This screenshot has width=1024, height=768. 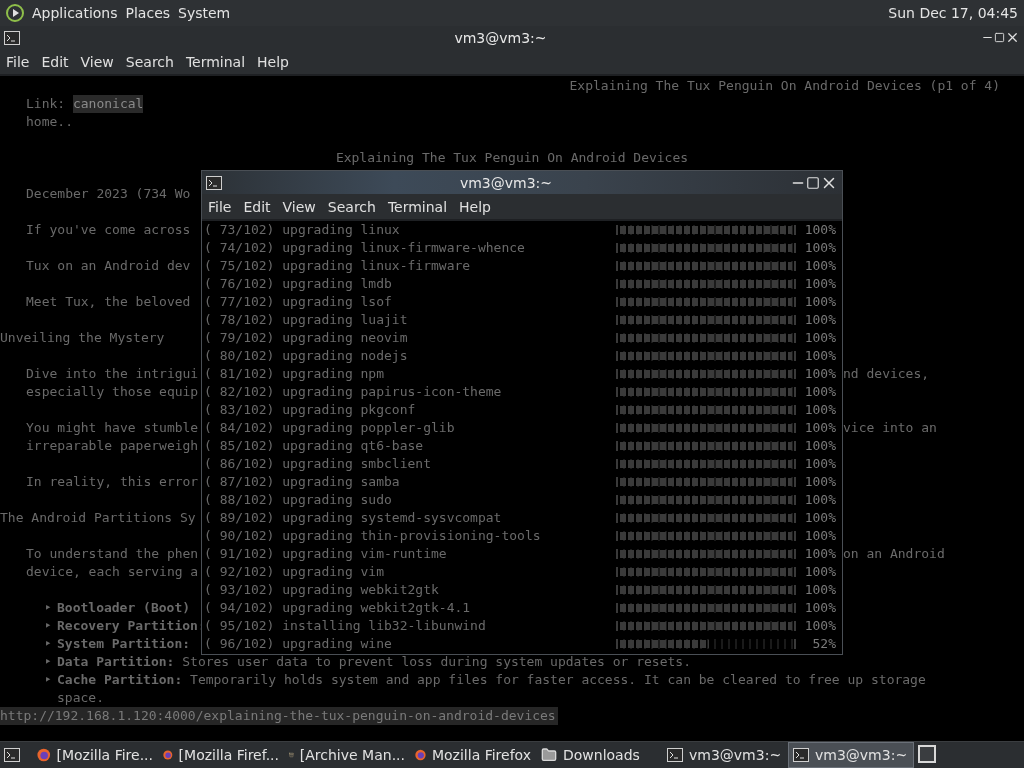 I want to click on clock: Sun Dec 17, 04:45, so click(x=953, y=13).